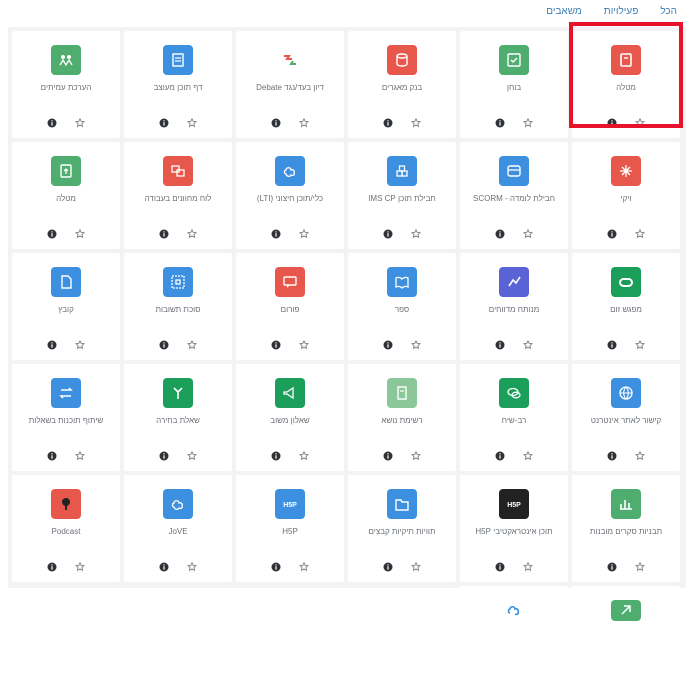 The width and height of the screenshot is (695, 693). I want to click on activity-tile: פורום, so click(290, 306).